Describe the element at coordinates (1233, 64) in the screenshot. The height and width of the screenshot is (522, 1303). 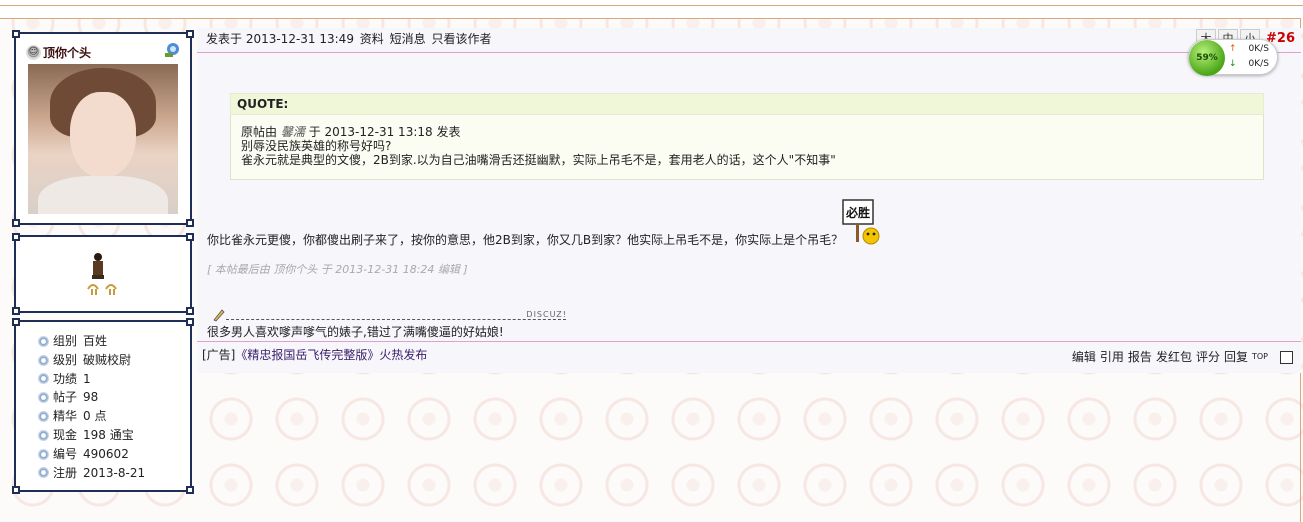
I see `download-arrow-icon: ↓` at that location.